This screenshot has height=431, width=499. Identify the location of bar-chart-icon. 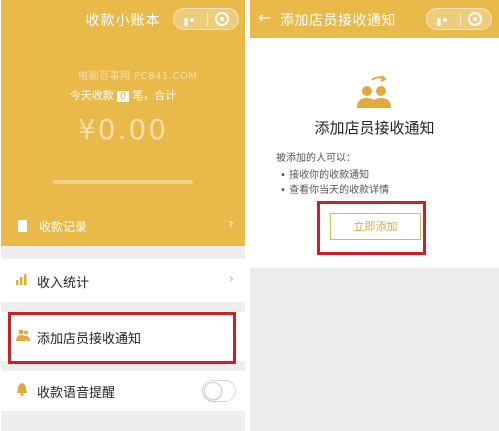
(22, 280).